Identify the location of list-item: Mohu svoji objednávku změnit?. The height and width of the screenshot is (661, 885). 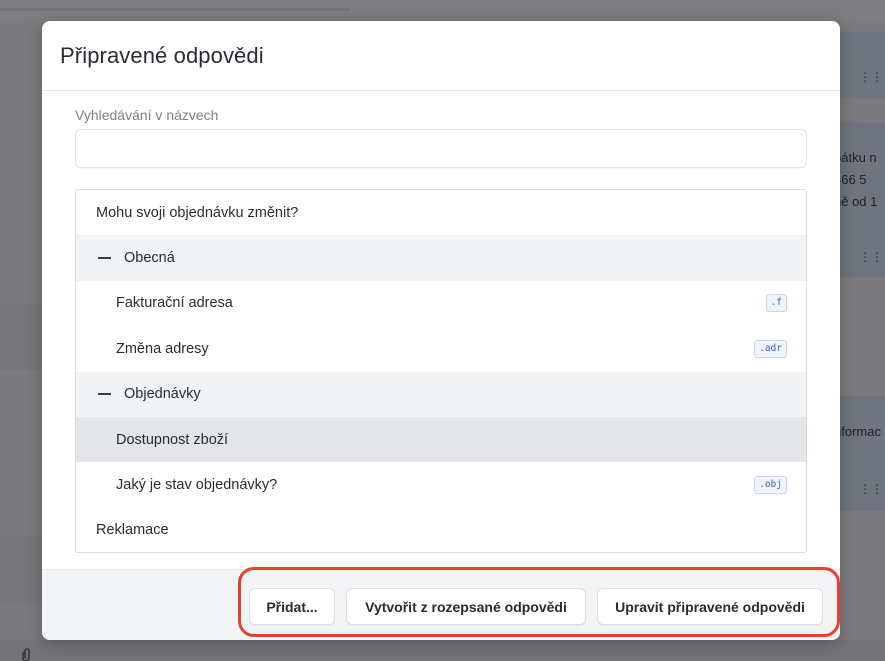
(441, 212).